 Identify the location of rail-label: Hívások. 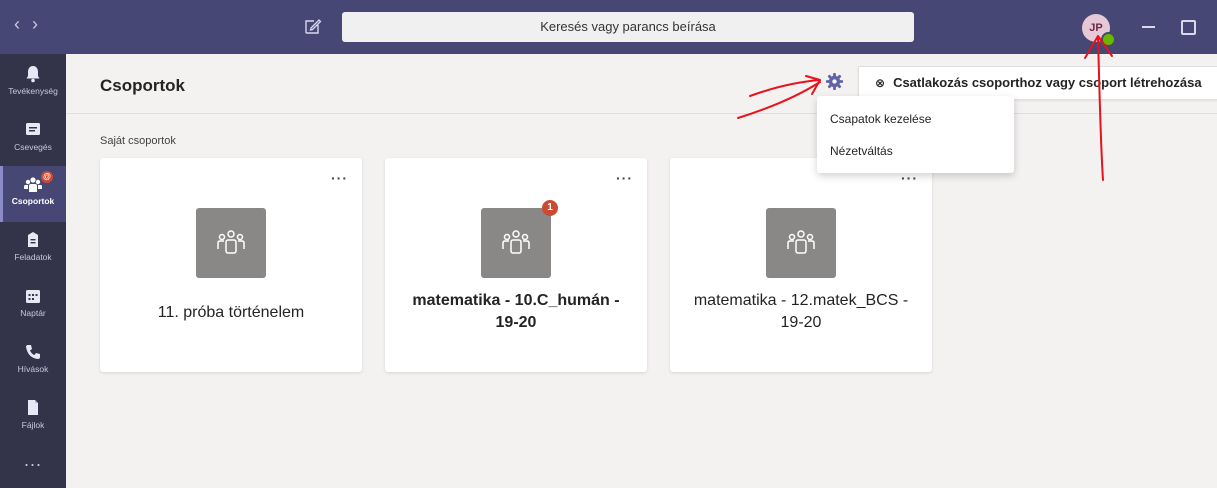
(33, 369).